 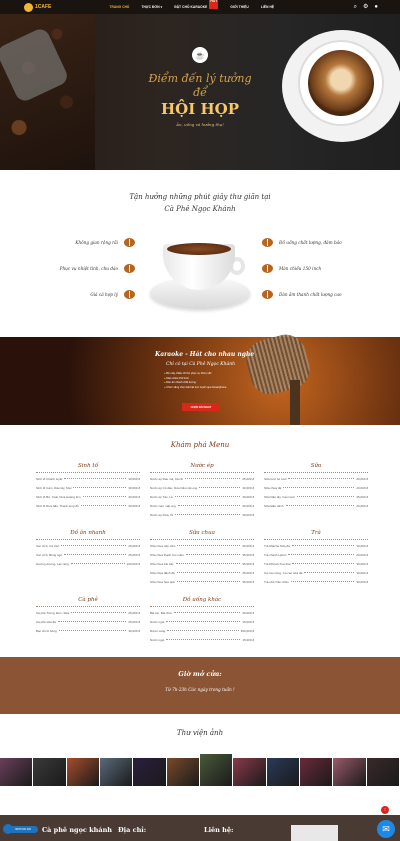 I want to click on nav-item-karaoke: ĐẶT CHỖ KARAOKE, so click(x=190, y=7).